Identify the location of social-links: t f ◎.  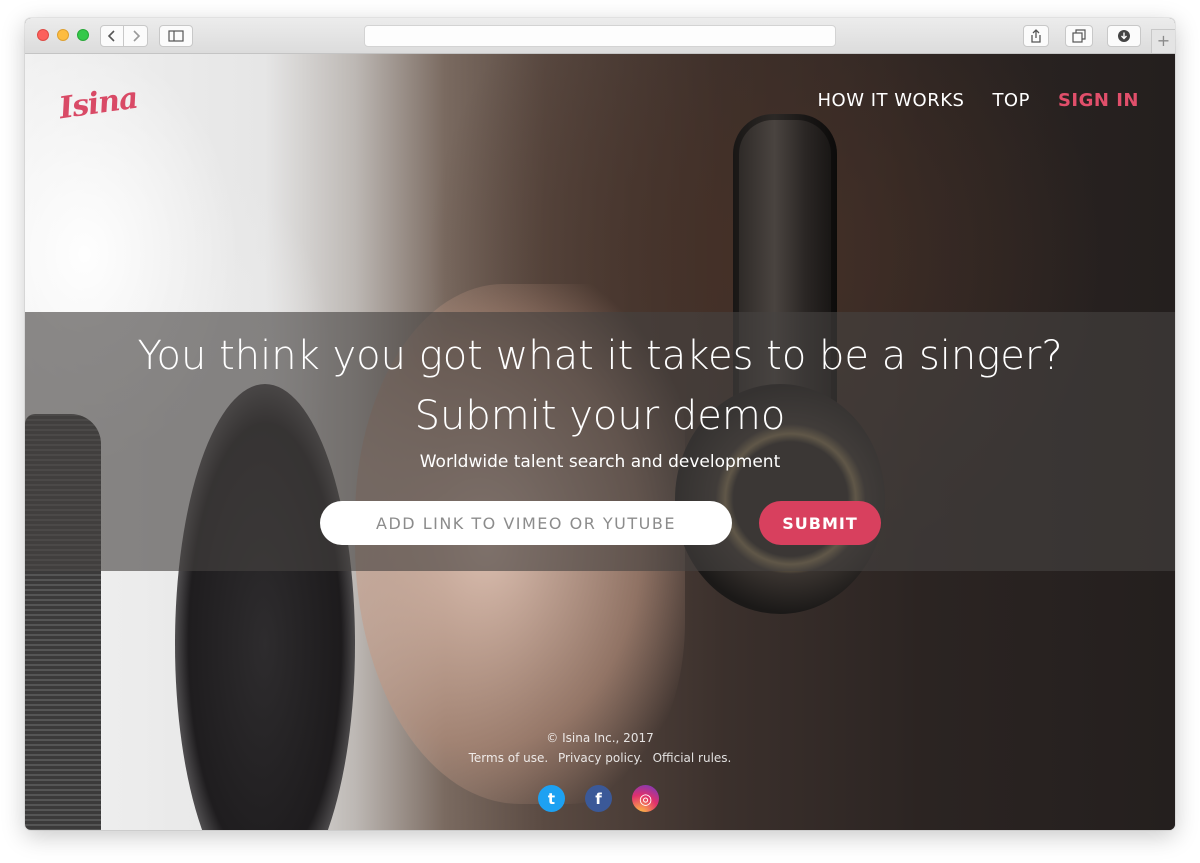
(598, 798).